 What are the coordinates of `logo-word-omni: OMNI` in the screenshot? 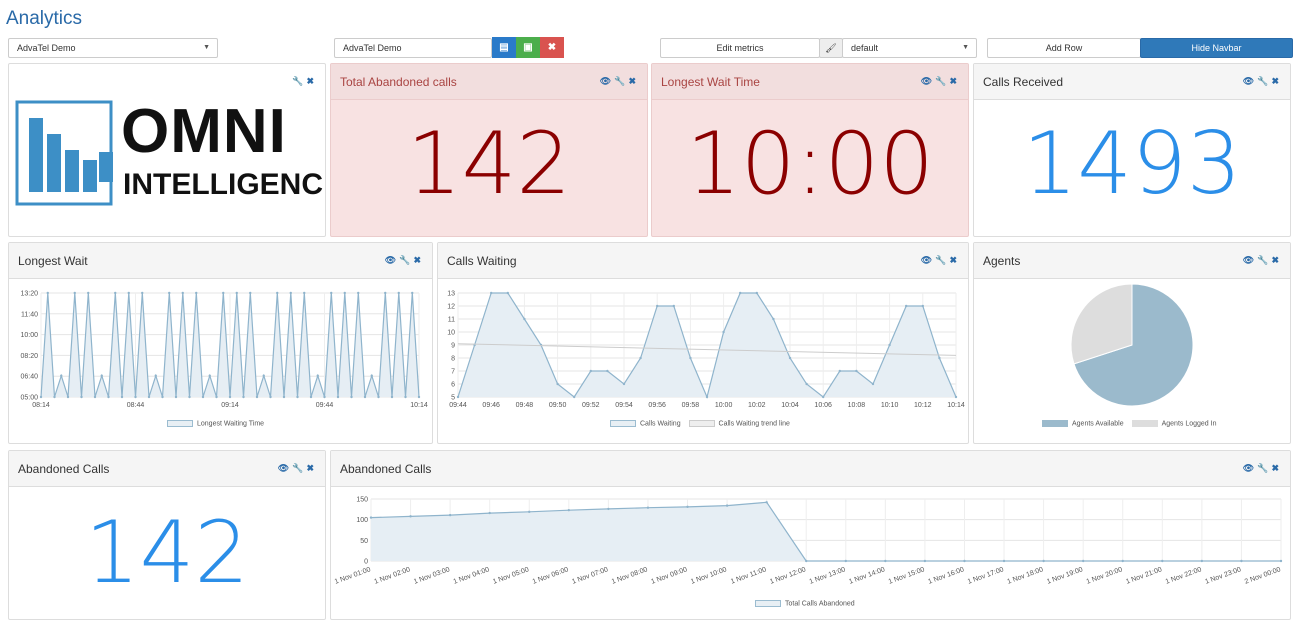 It's located at (204, 131).